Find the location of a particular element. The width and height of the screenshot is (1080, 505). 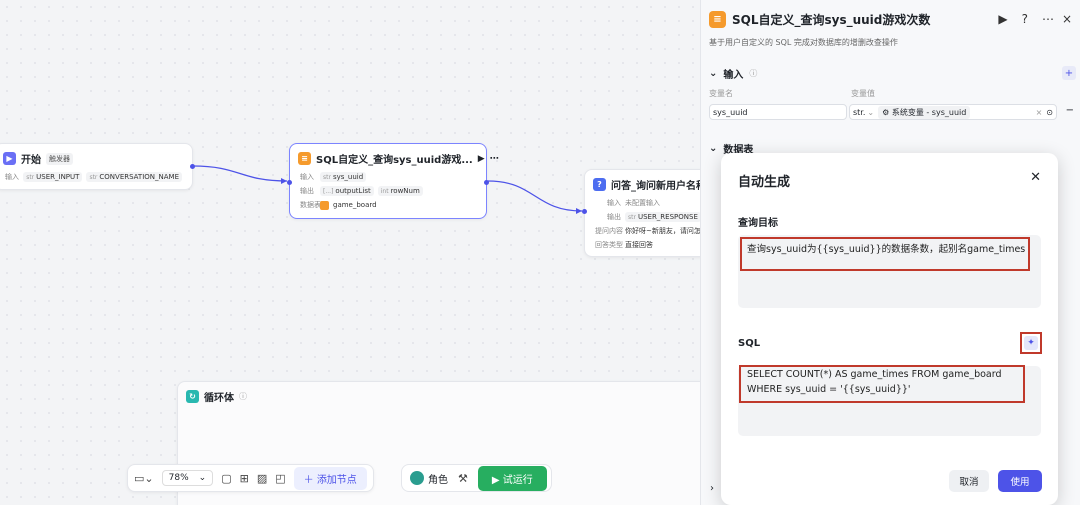

cancel-button: 取消 is located at coordinates (969, 481).